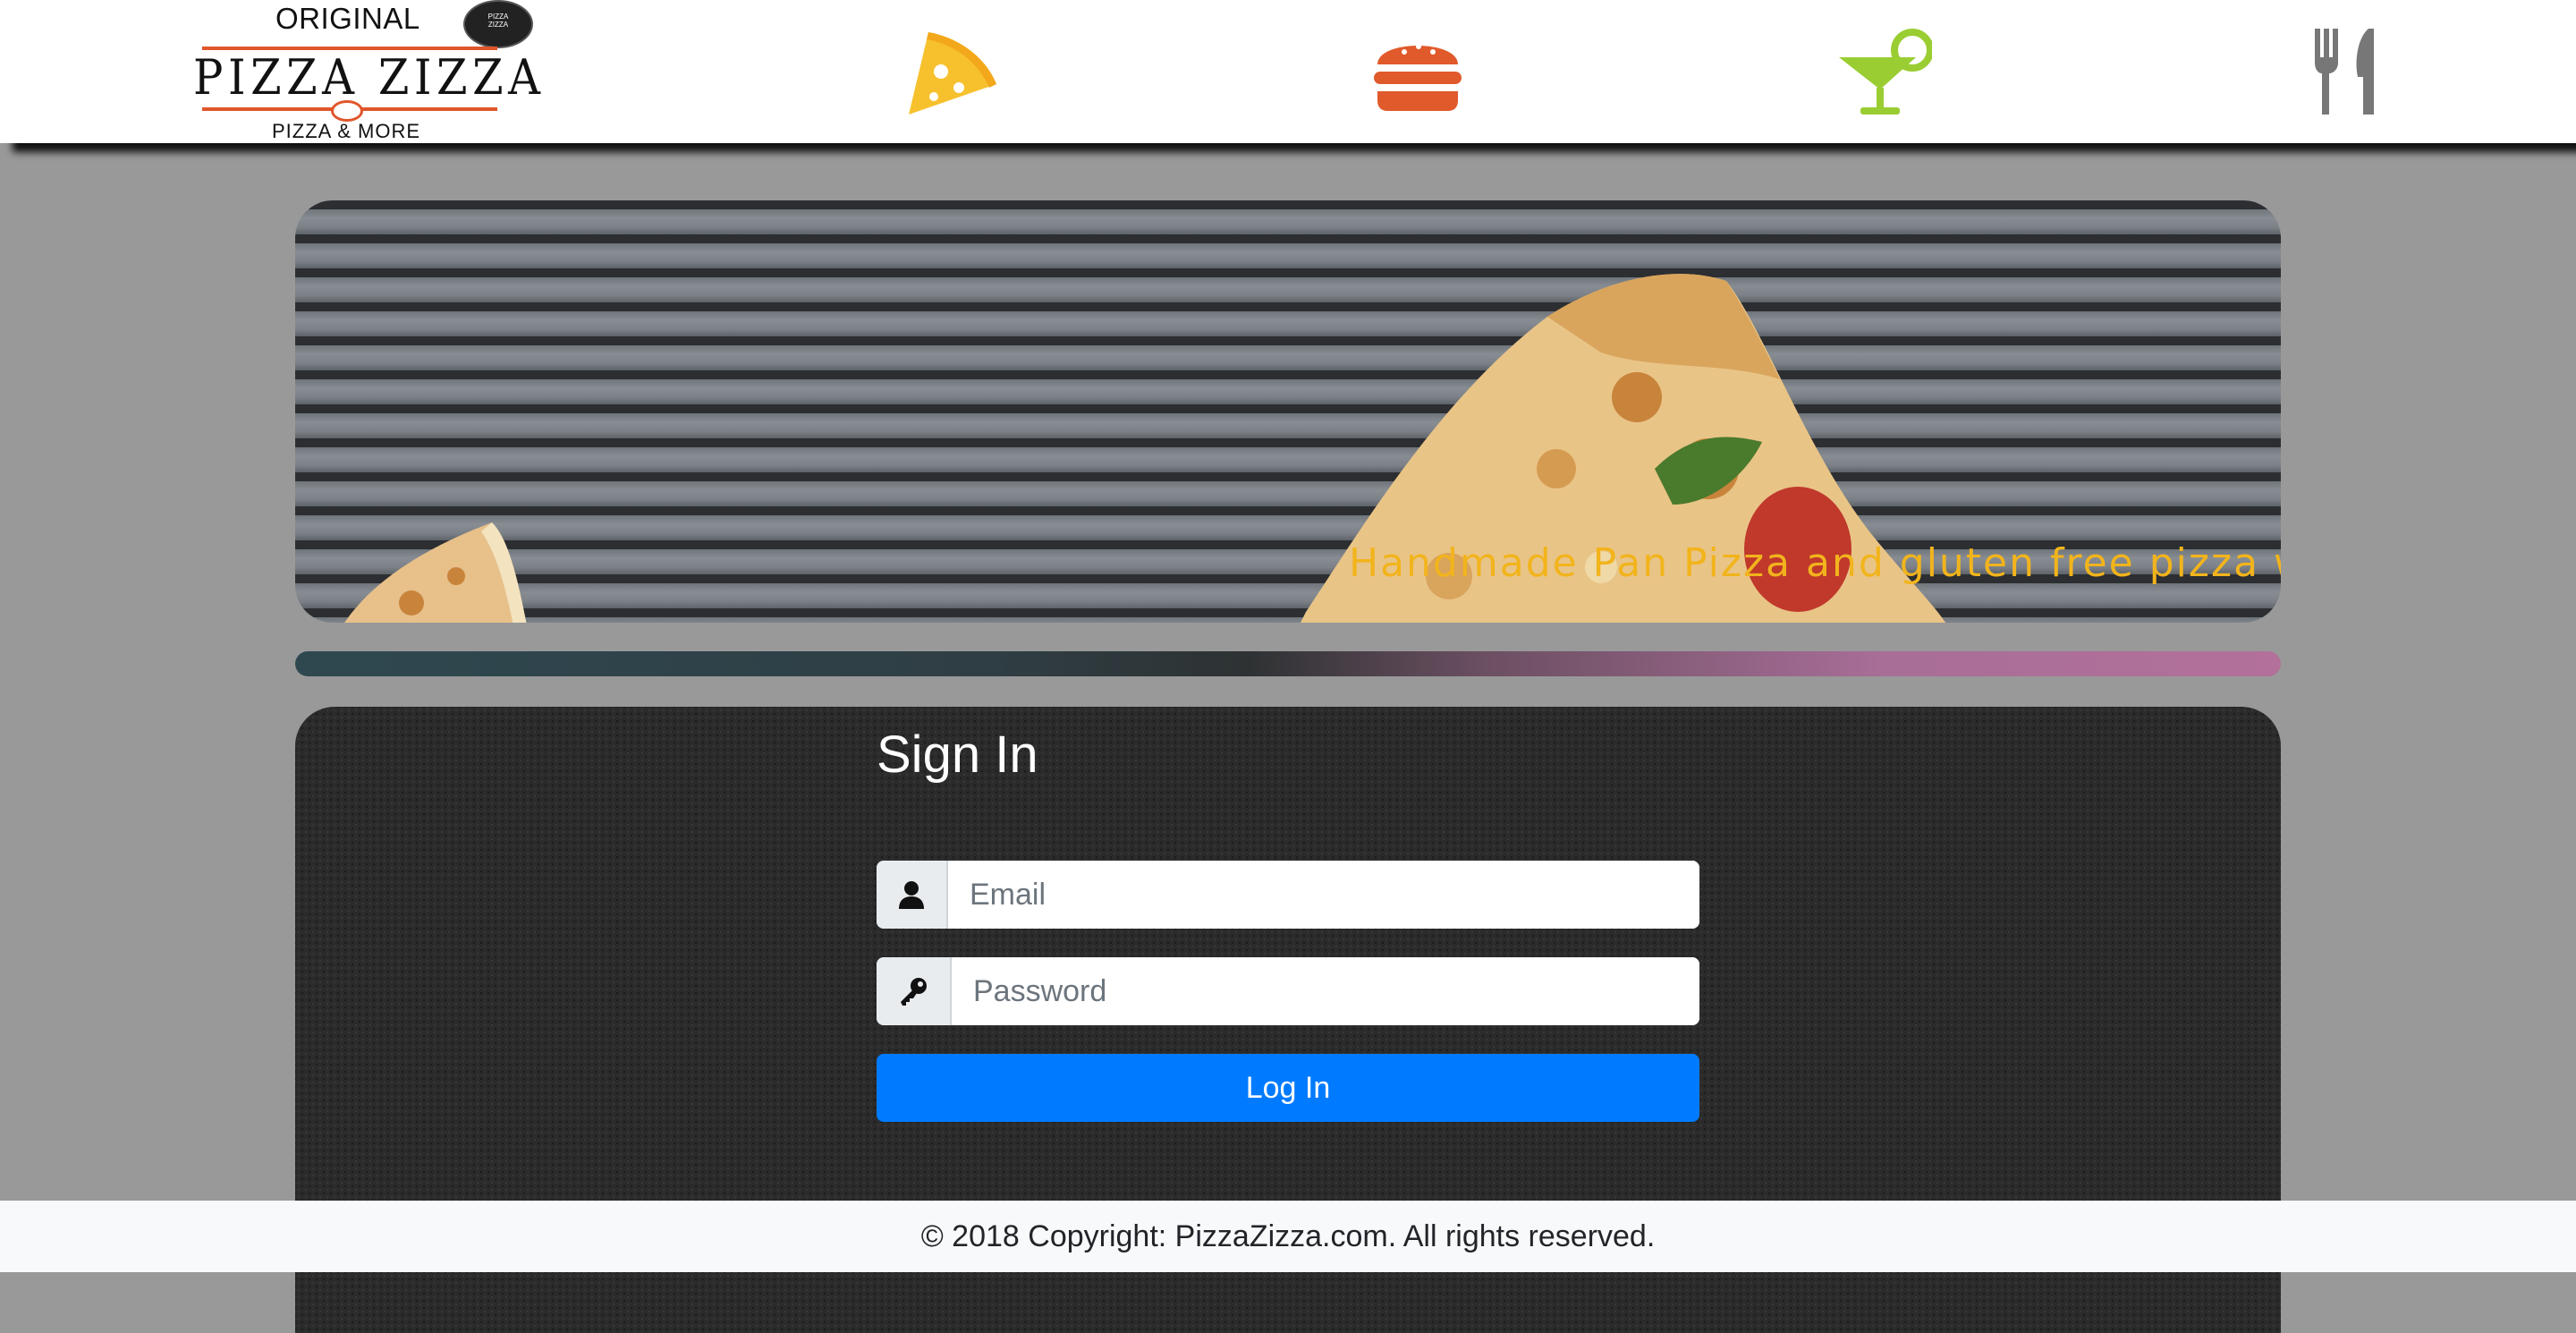  I want to click on email-input-group, so click(1288, 895).